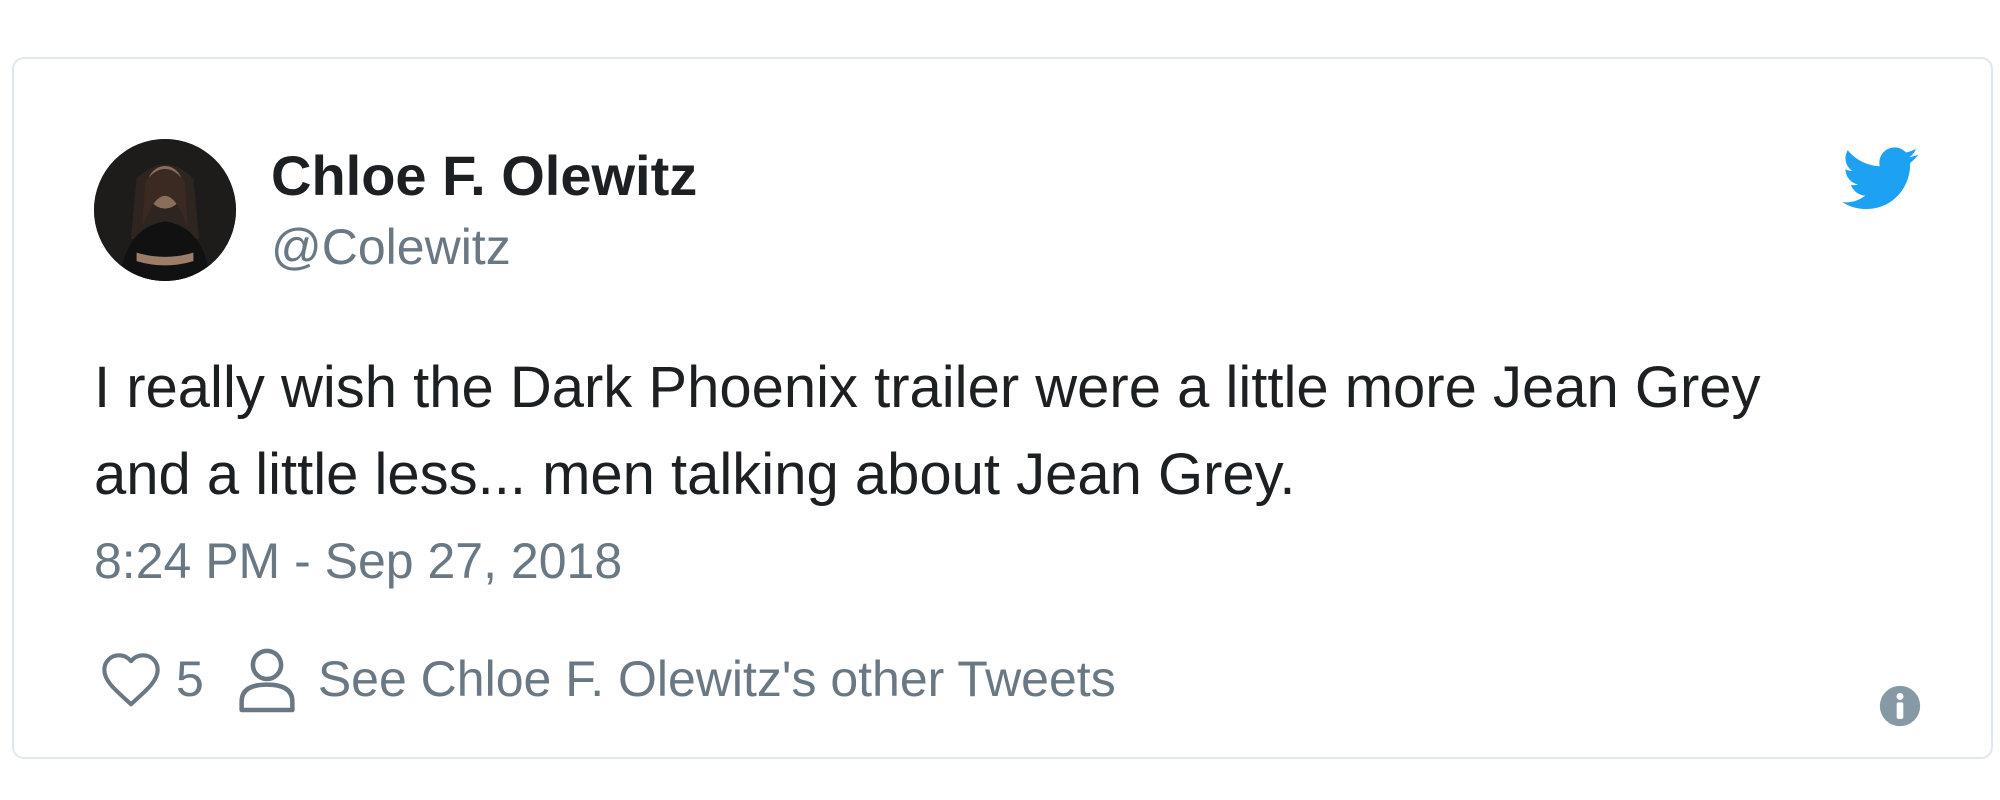 The image size is (2000, 800). Describe the element at coordinates (716, 679) in the screenshot. I see `see-other-tweets-label: See Chloe F. Olewitz's other Tweets` at that location.